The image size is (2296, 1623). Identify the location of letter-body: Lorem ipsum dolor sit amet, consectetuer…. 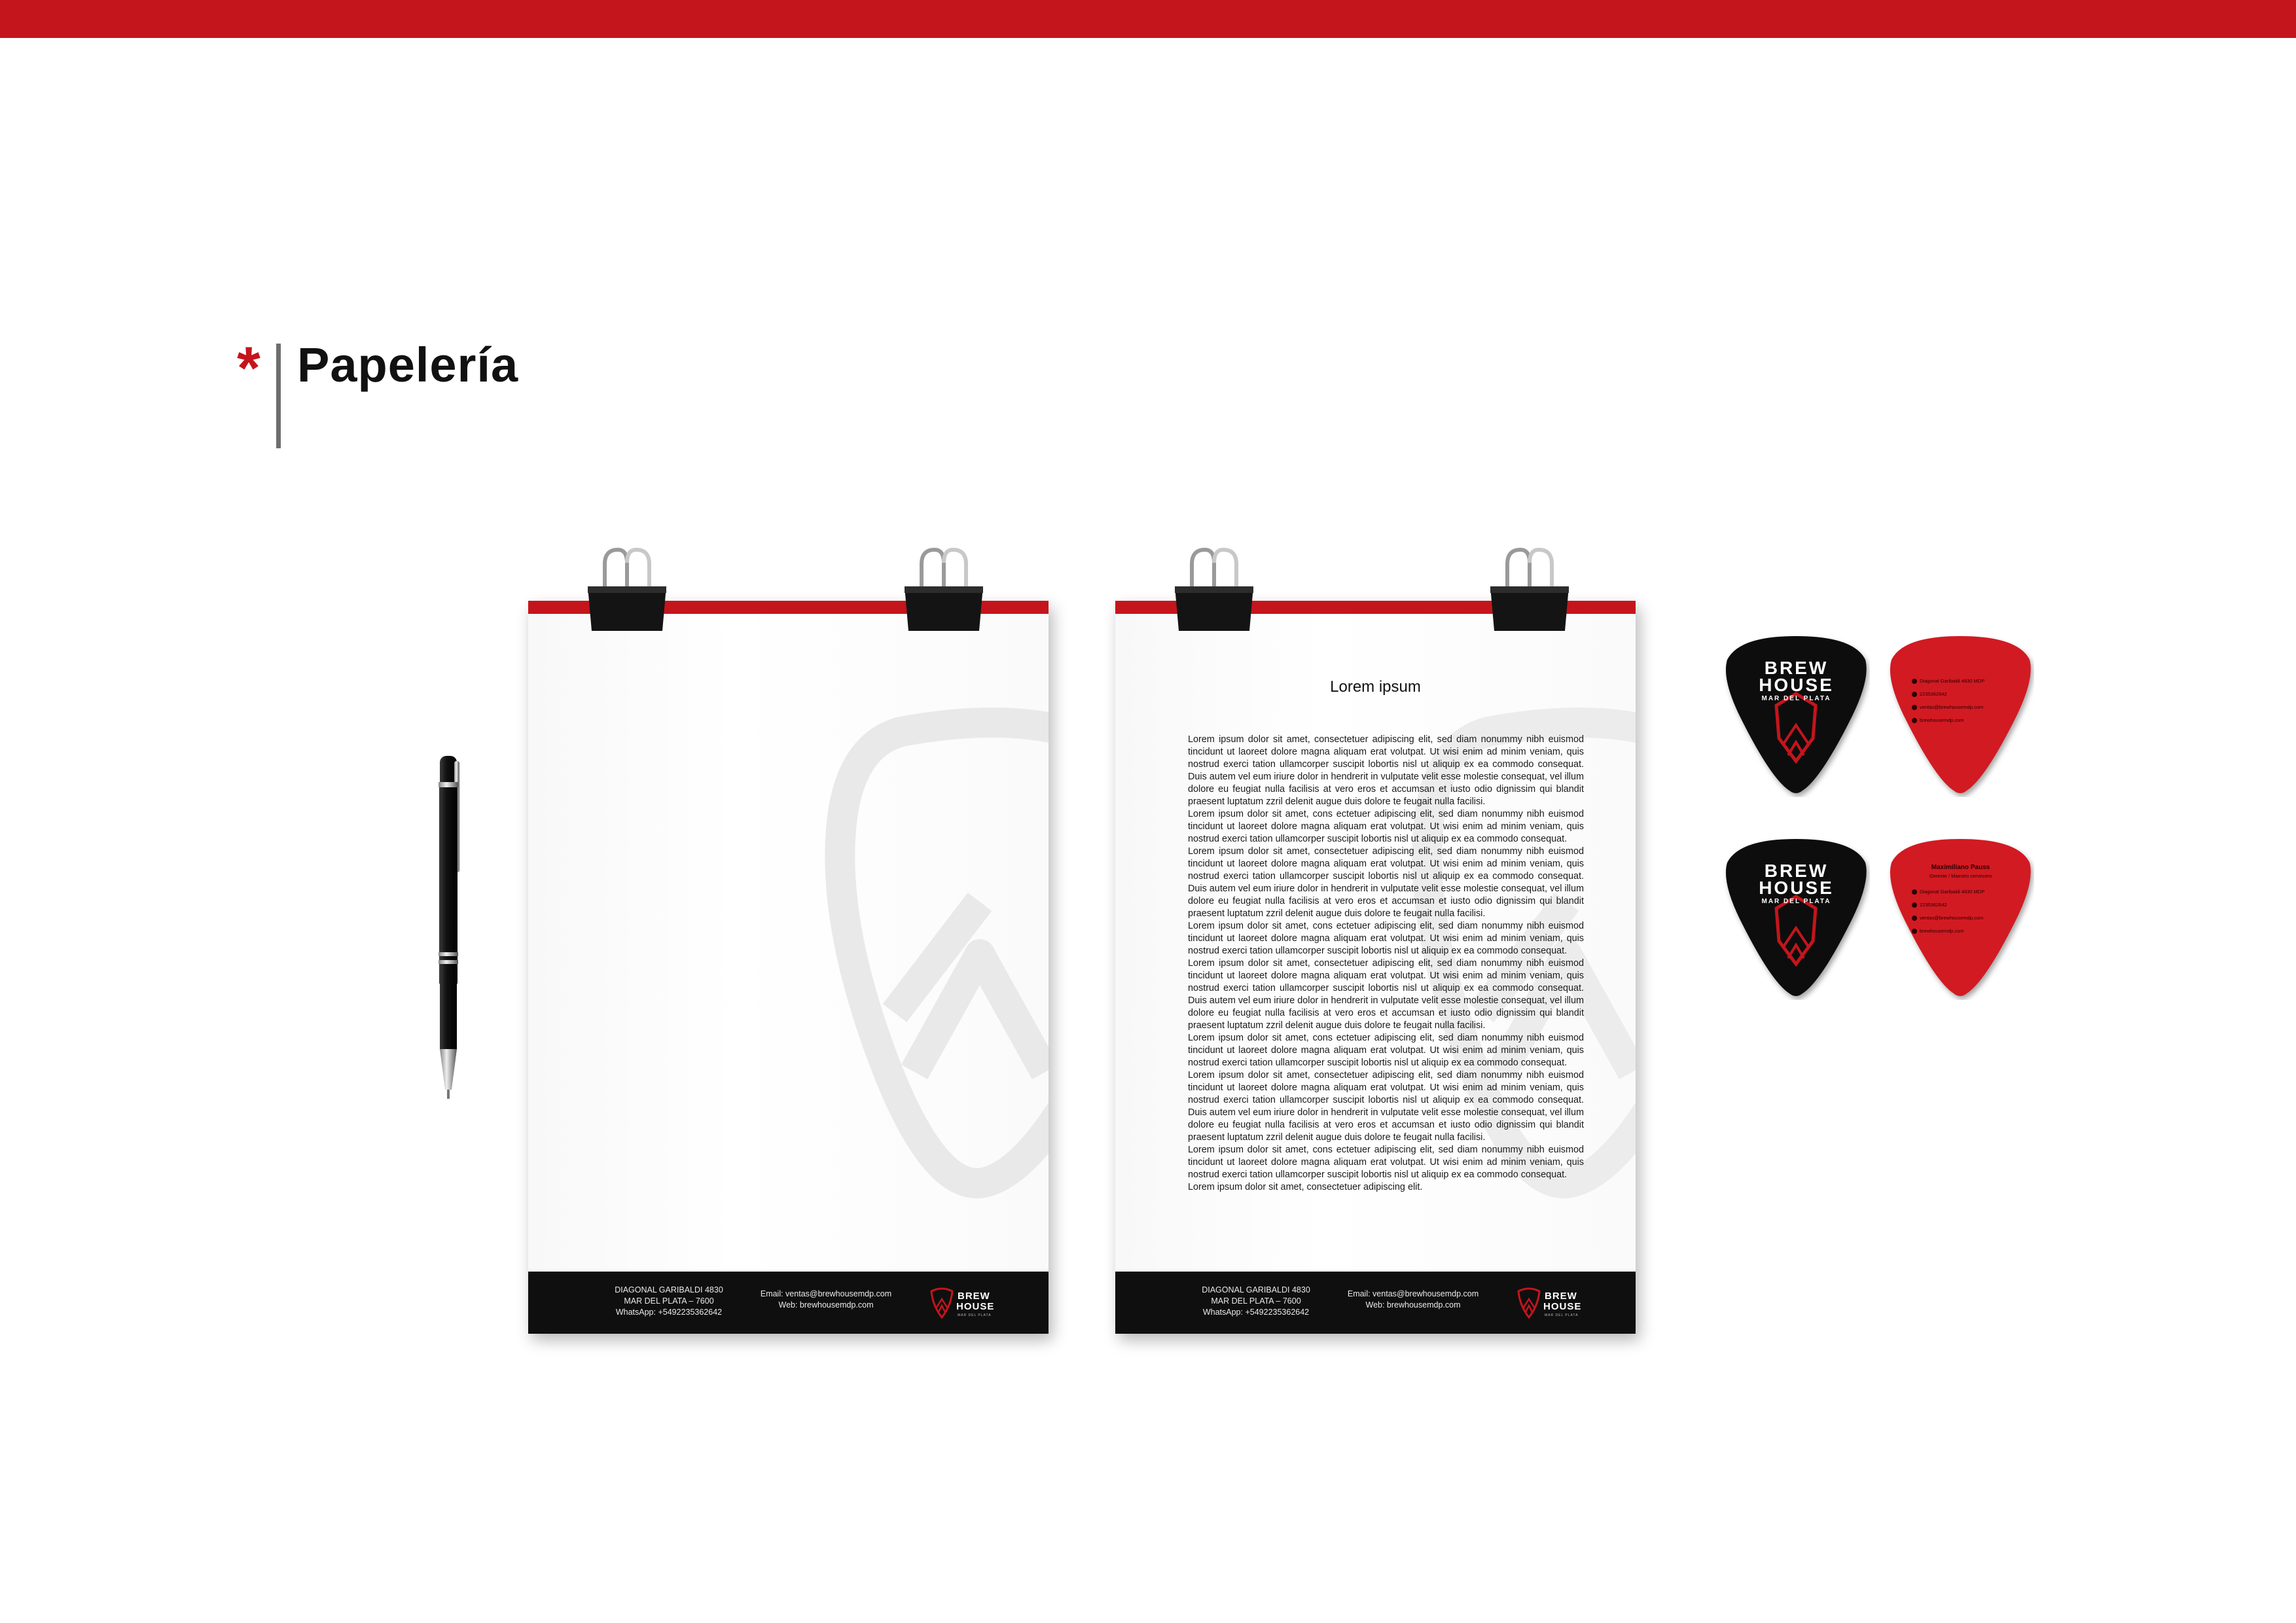
(1386, 963).